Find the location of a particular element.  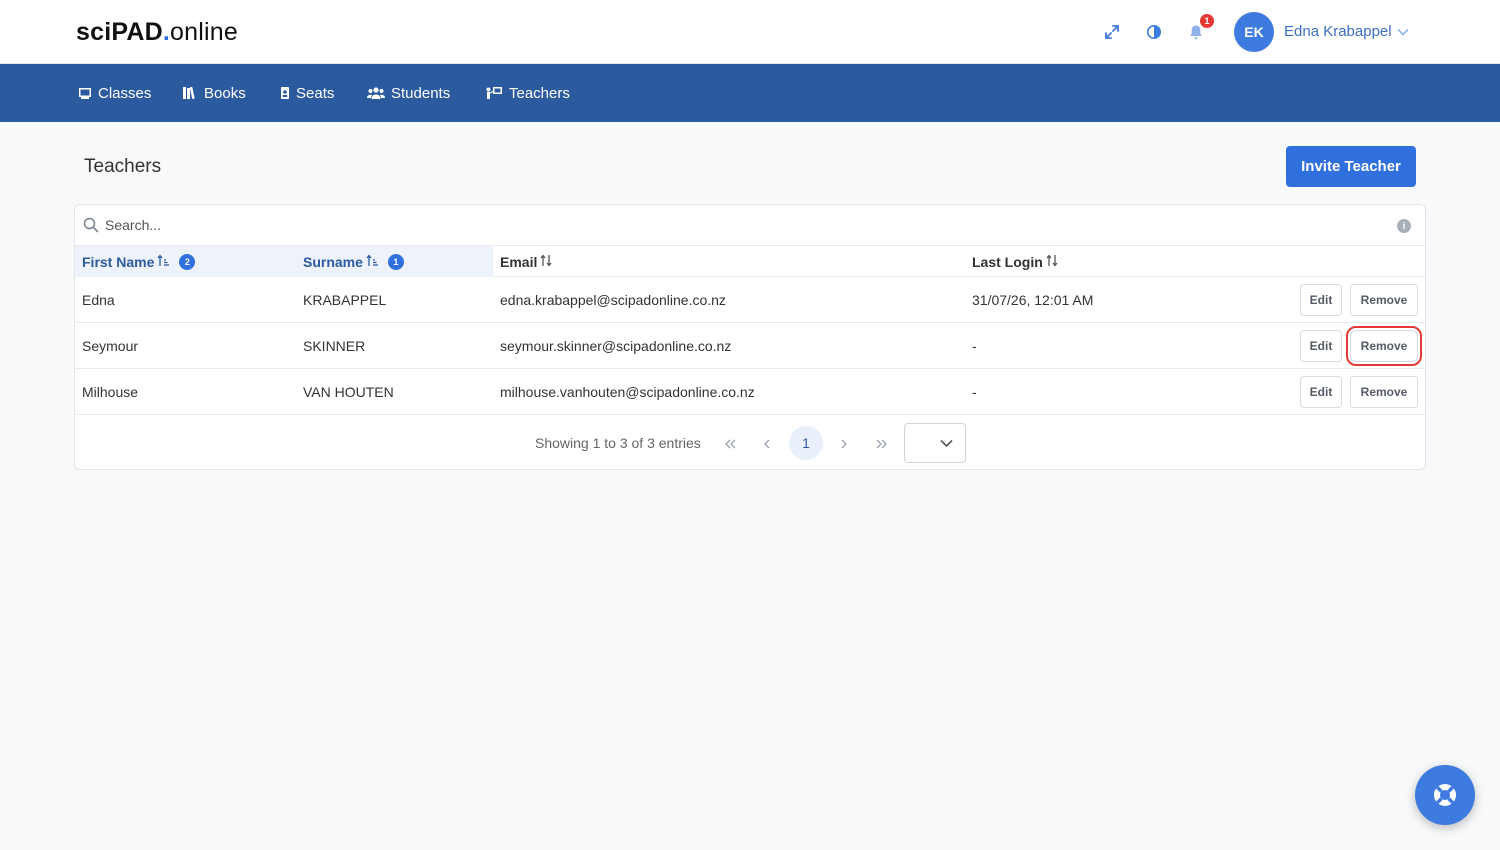

first-page-icon is located at coordinates (730, 444).